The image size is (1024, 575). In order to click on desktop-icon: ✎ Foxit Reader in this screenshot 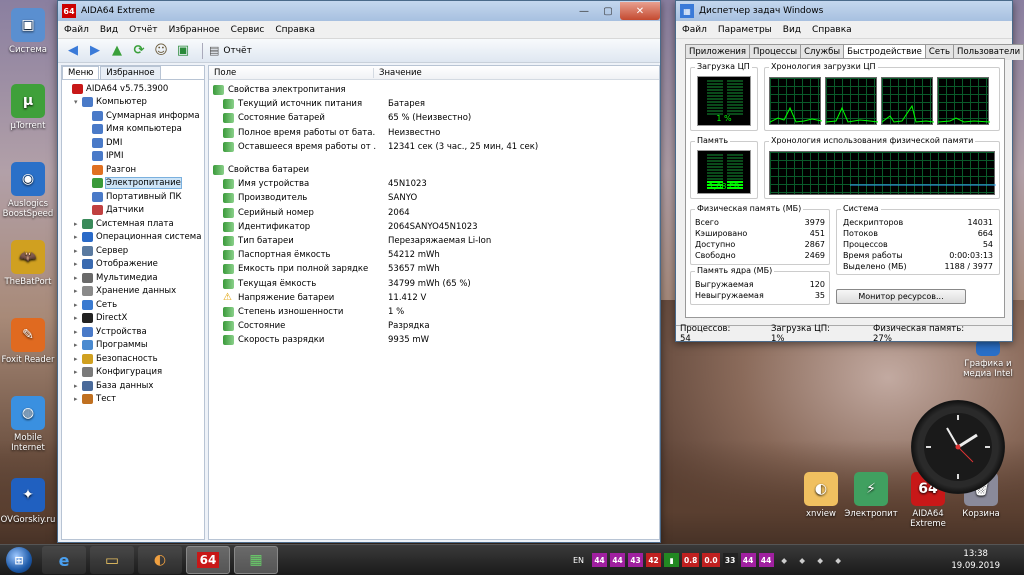, I will do `click(28, 341)`.